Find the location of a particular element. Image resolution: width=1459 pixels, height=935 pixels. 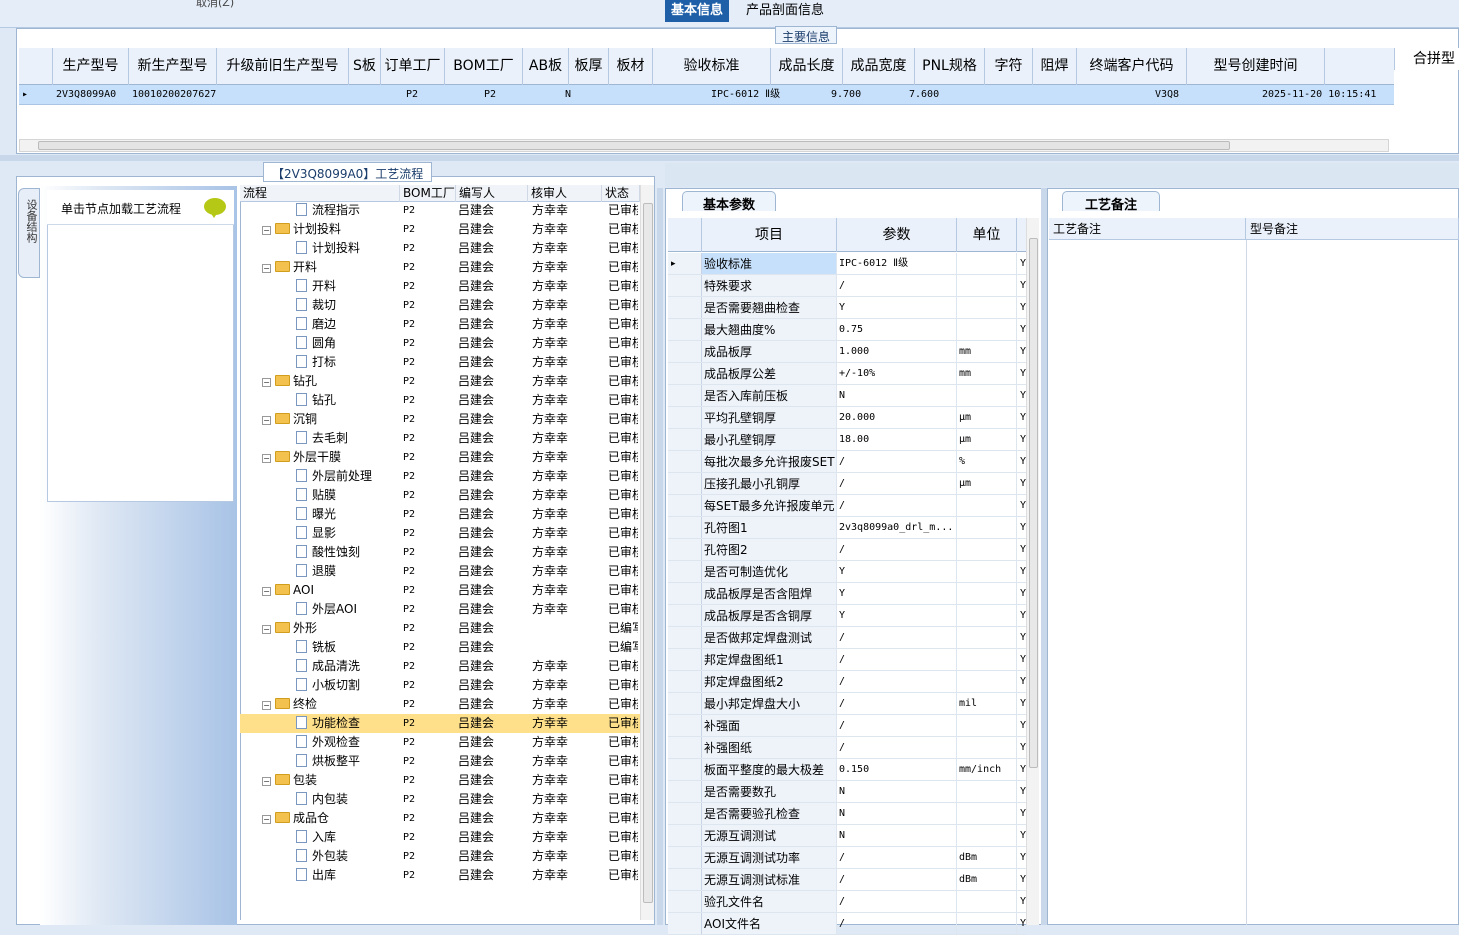

params-row: 孔符图1 2v3q8099a0_drl_m... Y is located at coordinates (847, 528).